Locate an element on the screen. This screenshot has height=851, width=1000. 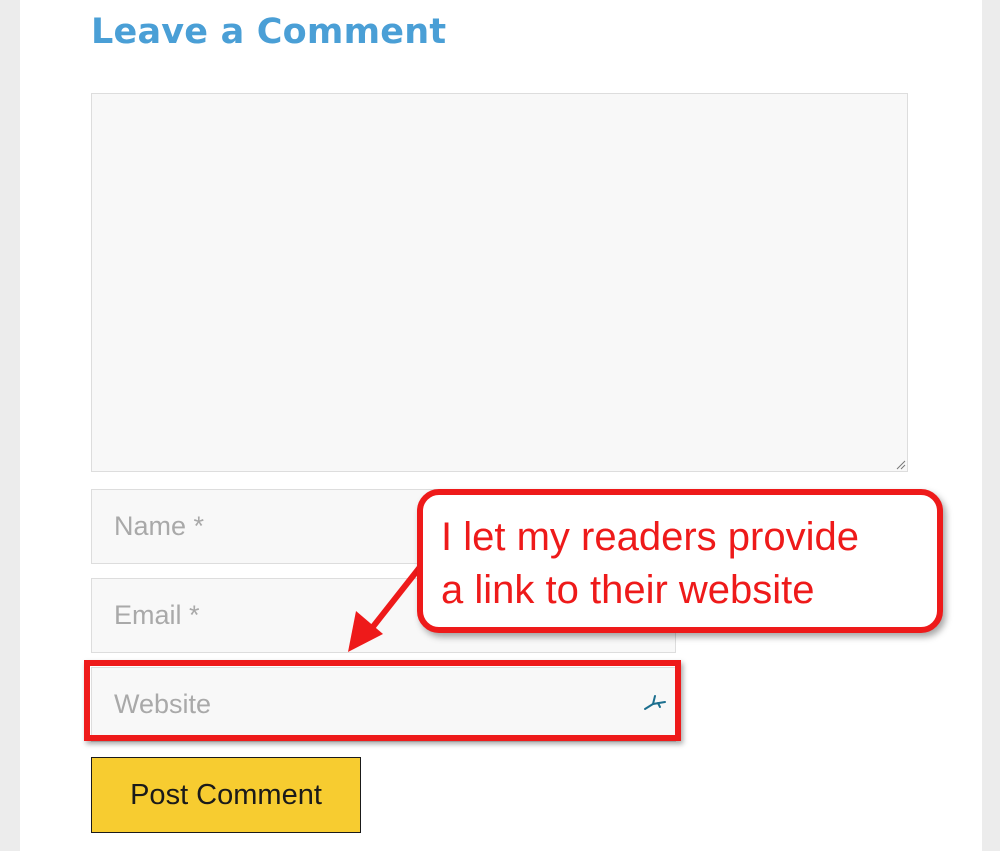
autofill-key-icon is located at coordinates (655, 703).